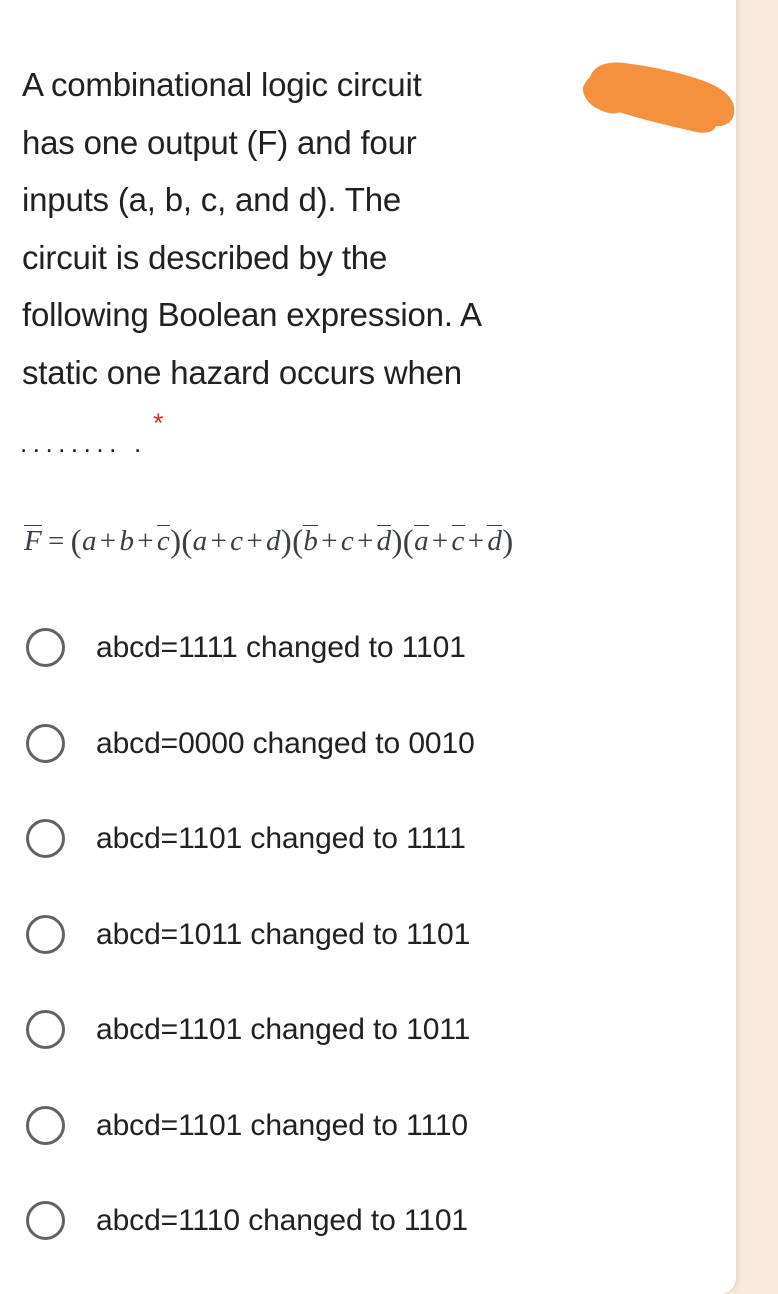  What do you see at coordinates (282, 1125) in the screenshot?
I see `option-label: abcd=1101 changed to 1110` at bounding box center [282, 1125].